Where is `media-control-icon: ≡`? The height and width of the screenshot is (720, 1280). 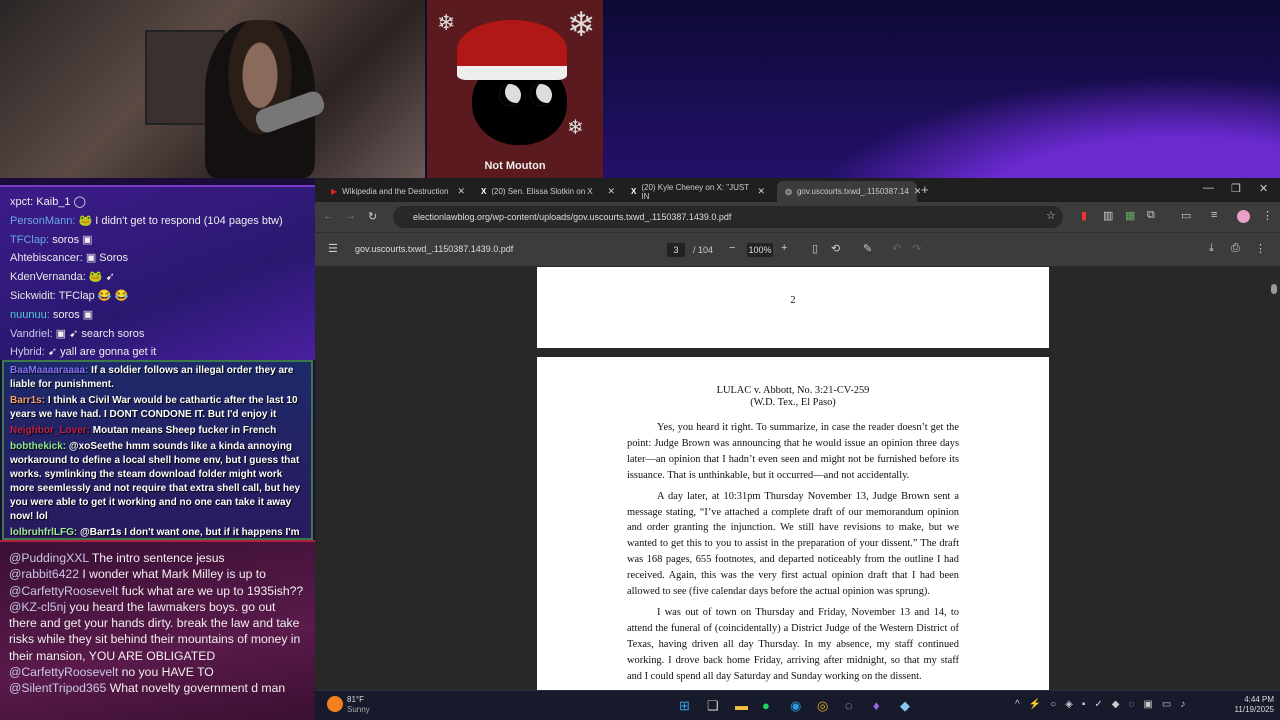 media-control-icon: ≡ is located at coordinates (1214, 215).